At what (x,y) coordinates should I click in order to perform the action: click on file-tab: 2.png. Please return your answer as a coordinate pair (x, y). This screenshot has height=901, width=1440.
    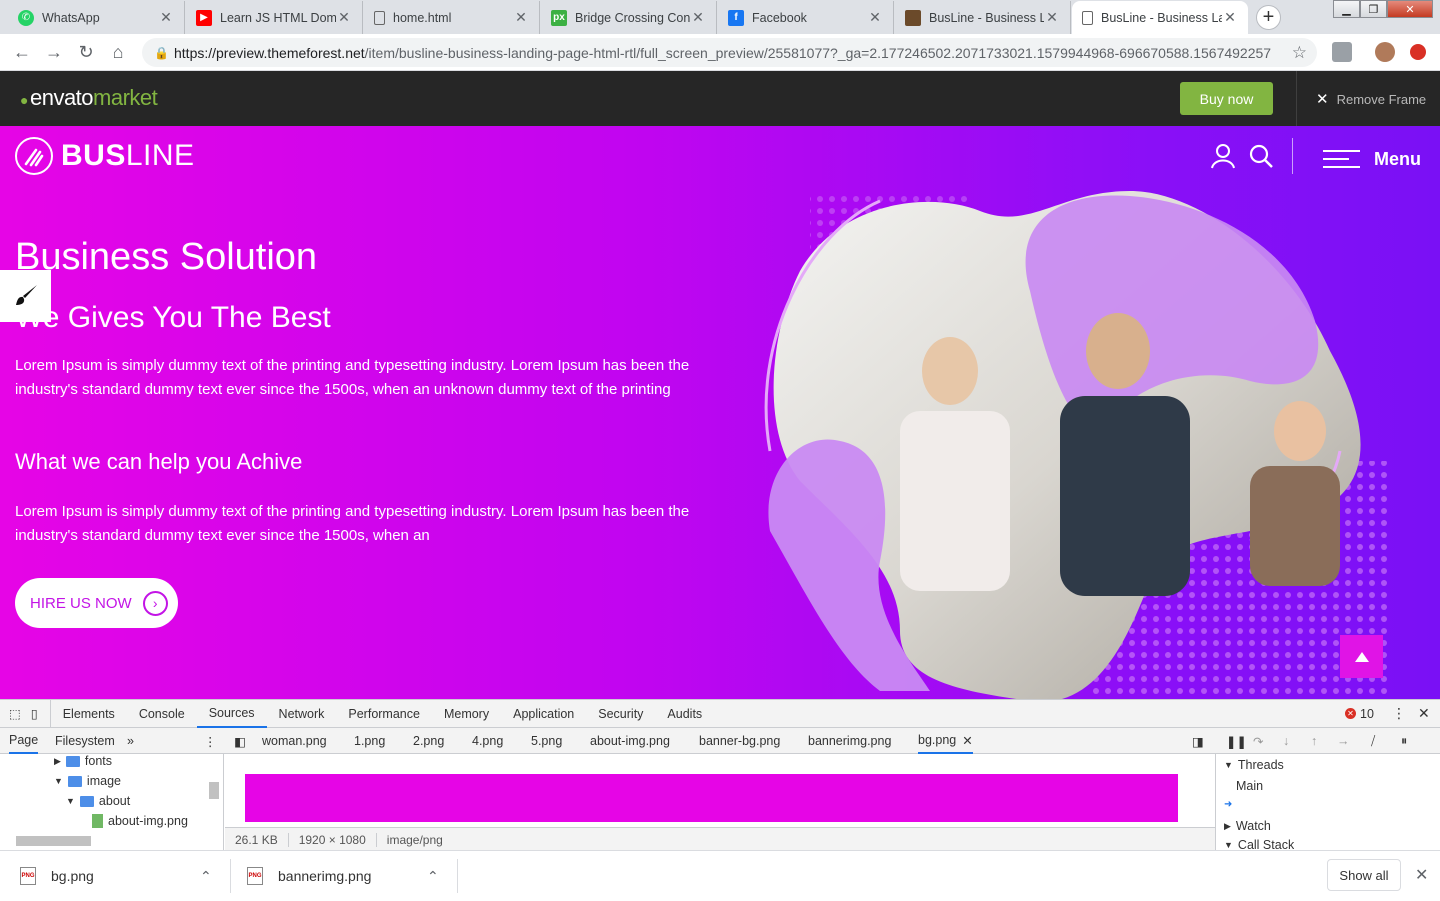
    Looking at the image, I should click on (428, 741).